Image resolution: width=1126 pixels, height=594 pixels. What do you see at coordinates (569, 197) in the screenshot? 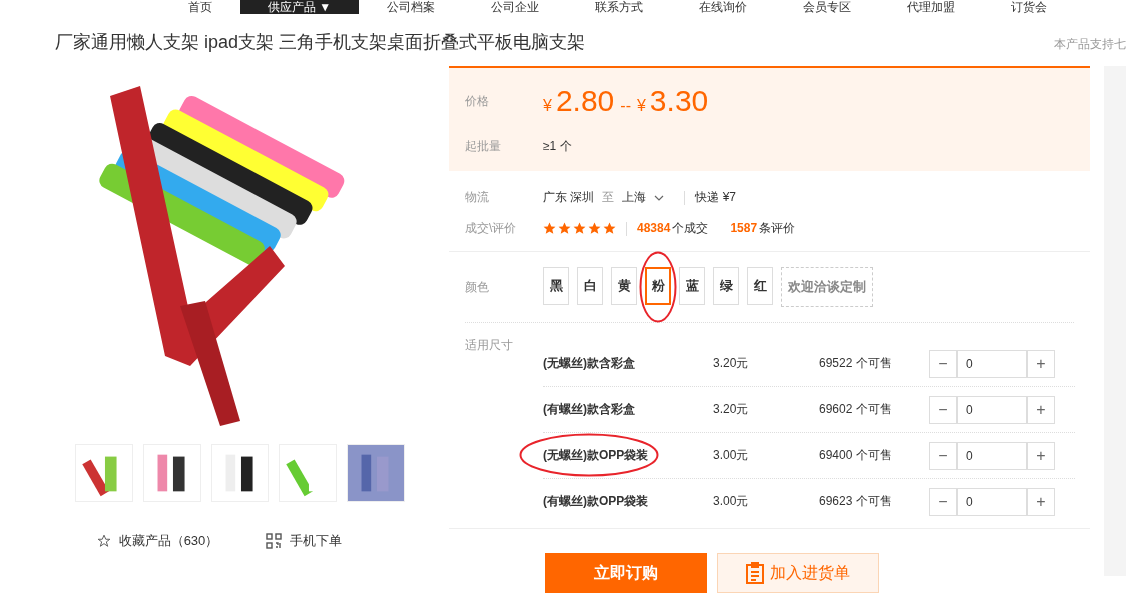
I see `ship-from: 广东 深圳` at bounding box center [569, 197].